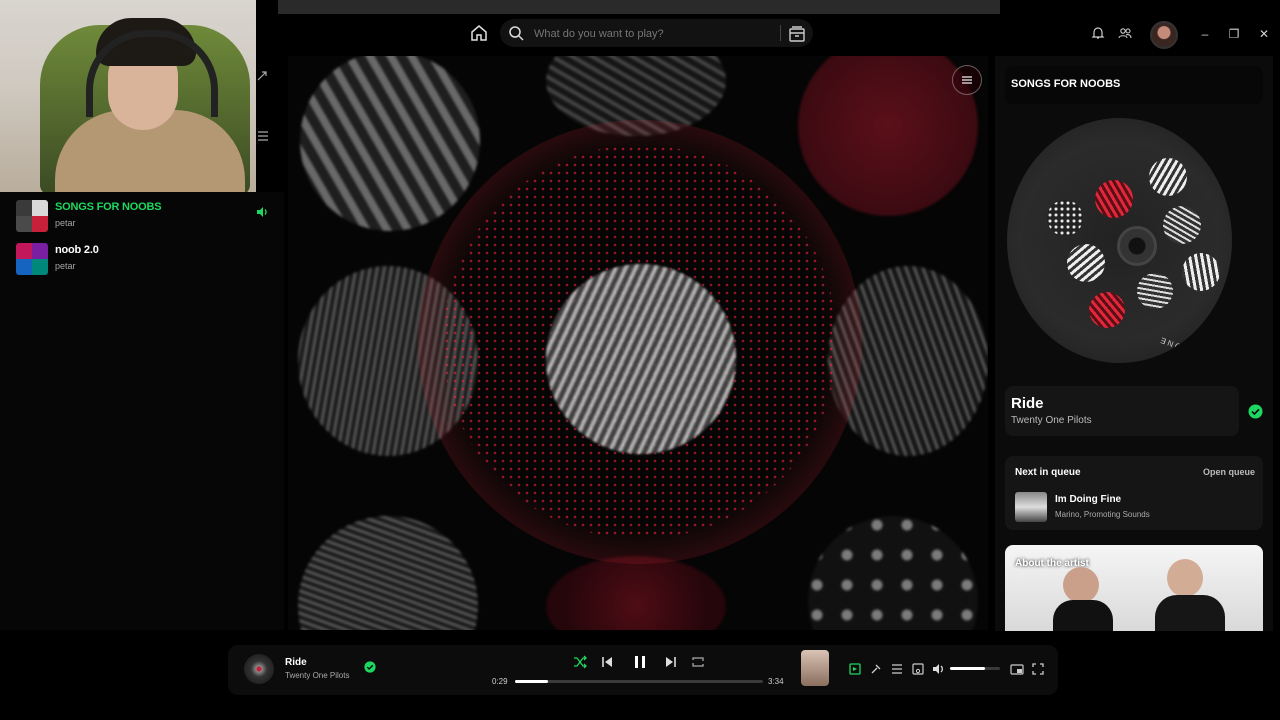 The width and height of the screenshot is (1280, 720). What do you see at coordinates (263, 136) in the screenshot?
I see `list-icon` at bounding box center [263, 136].